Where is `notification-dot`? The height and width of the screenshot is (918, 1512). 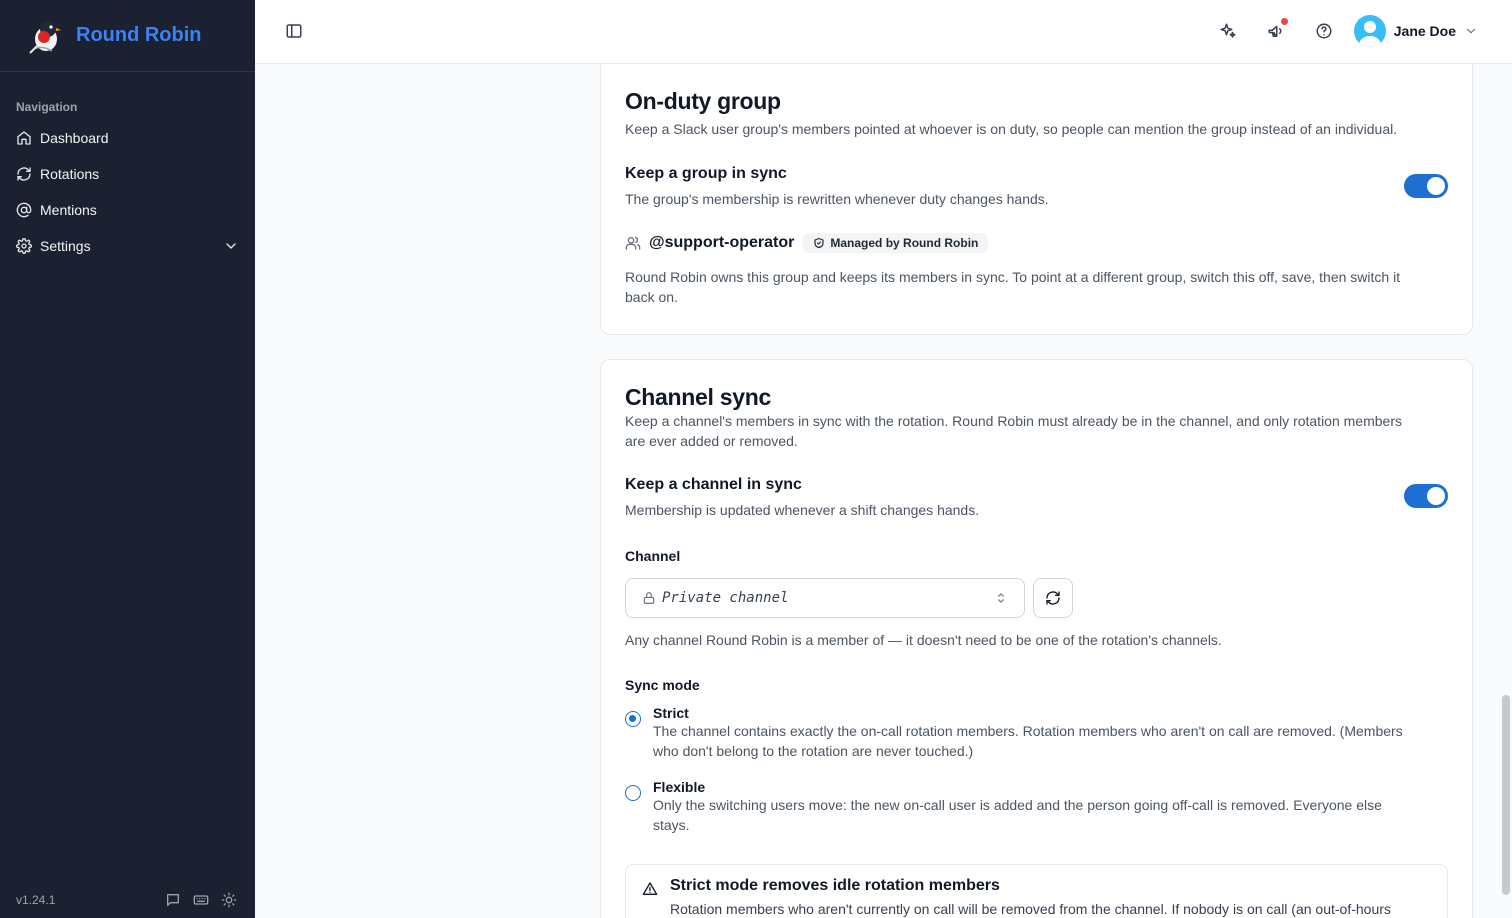
notification-dot is located at coordinates (1284, 21).